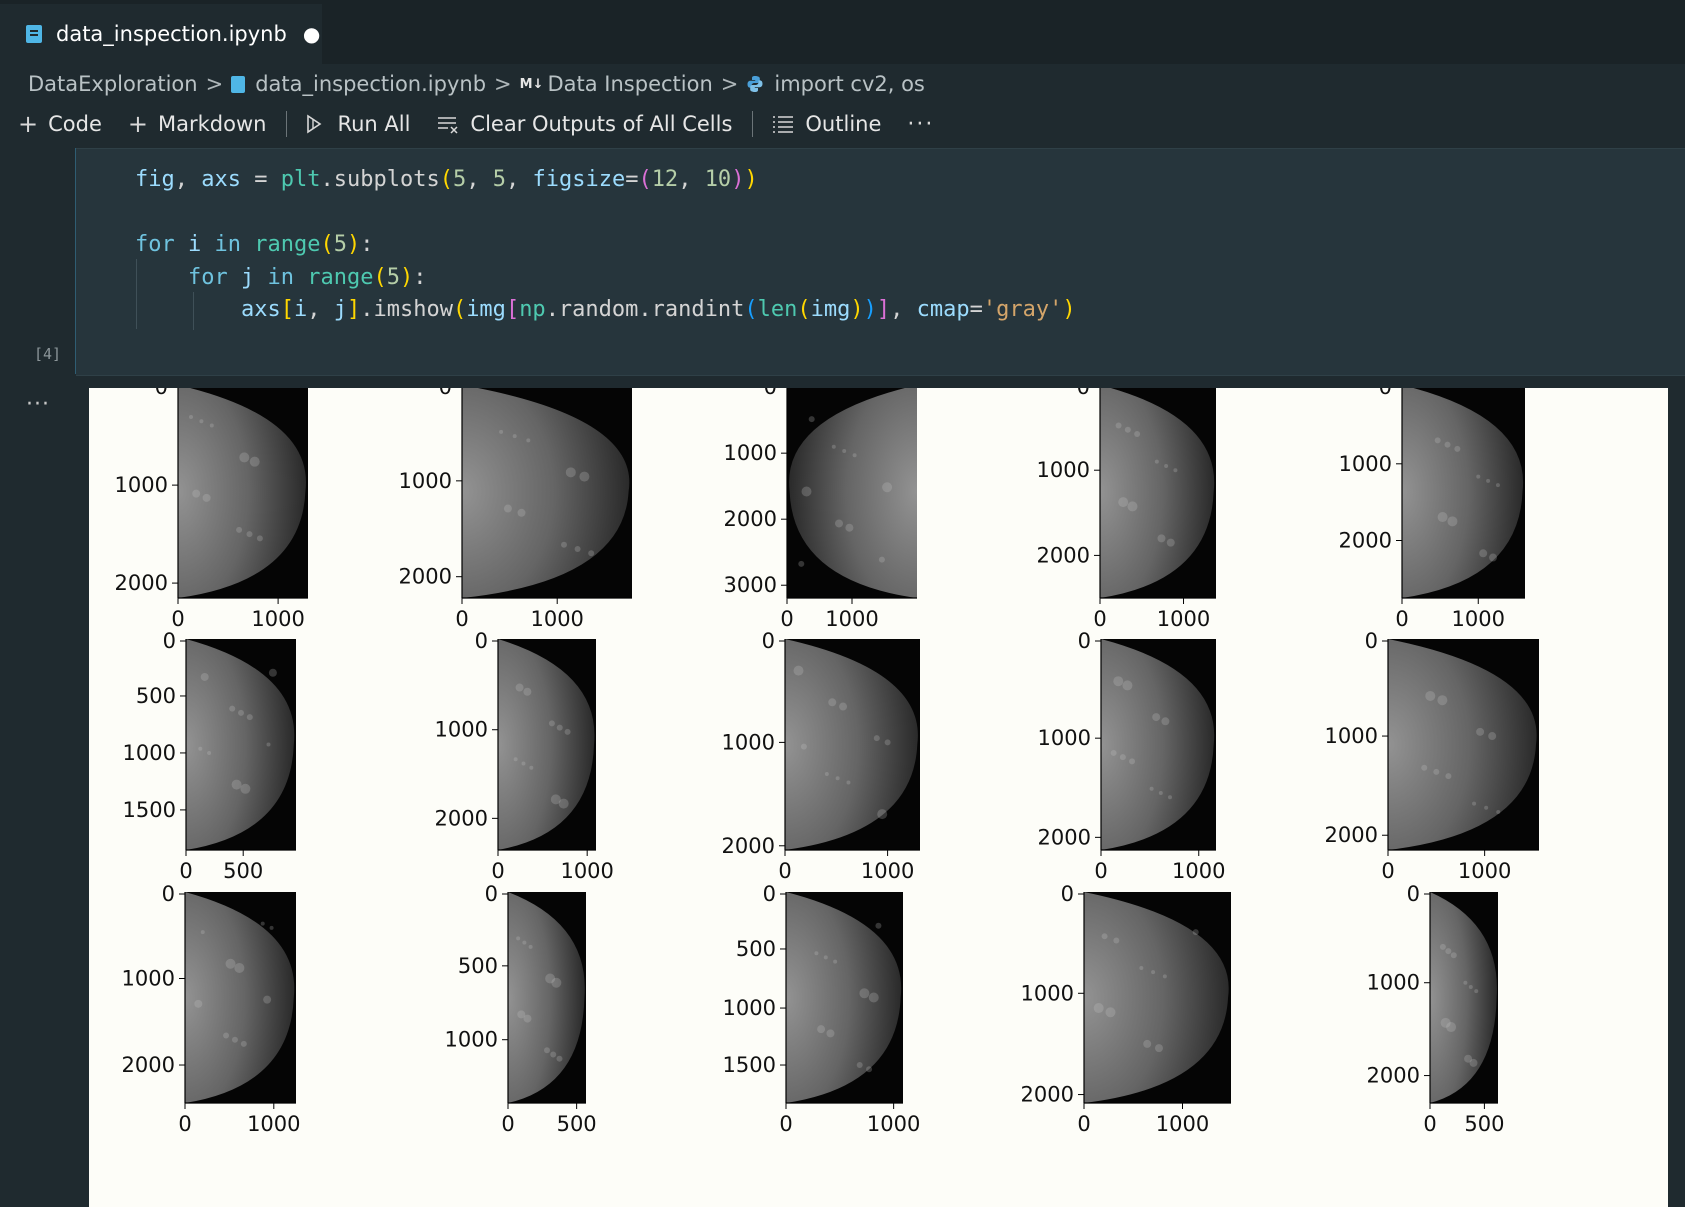 The height and width of the screenshot is (1207, 1685). Describe the element at coordinates (1484, 1124) in the screenshot. I see `x-tick-label: 500` at that location.